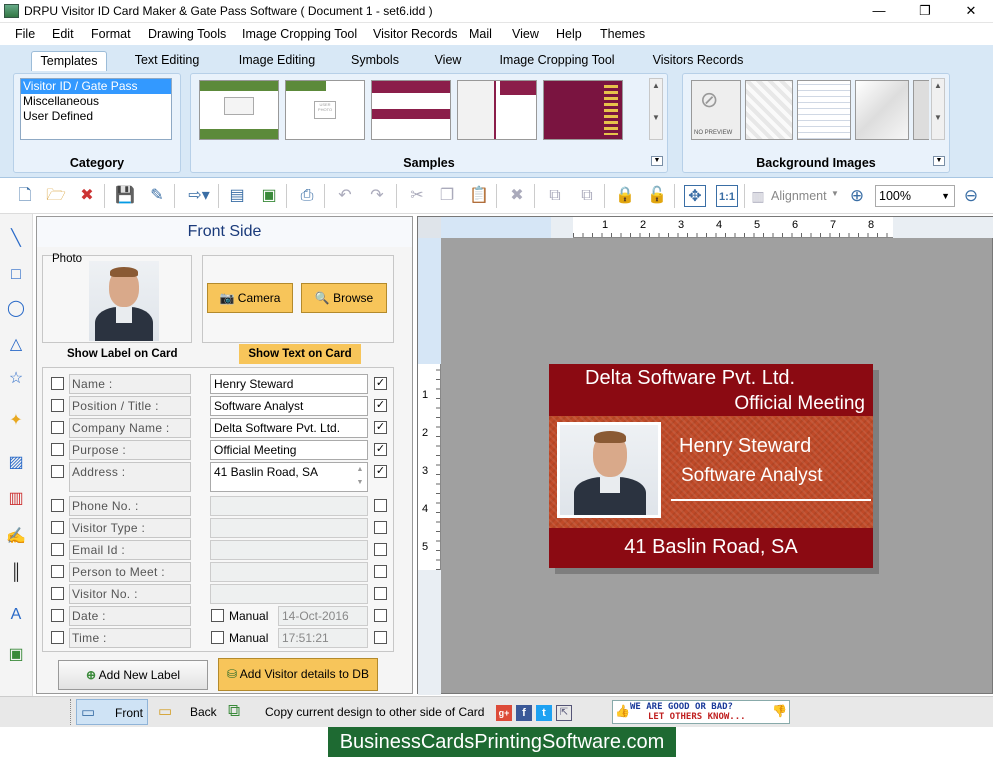 Image resolution: width=993 pixels, height=758 pixels. Describe the element at coordinates (745, 446) in the screenshot. I see `card-name: Henry Steward` at that location.